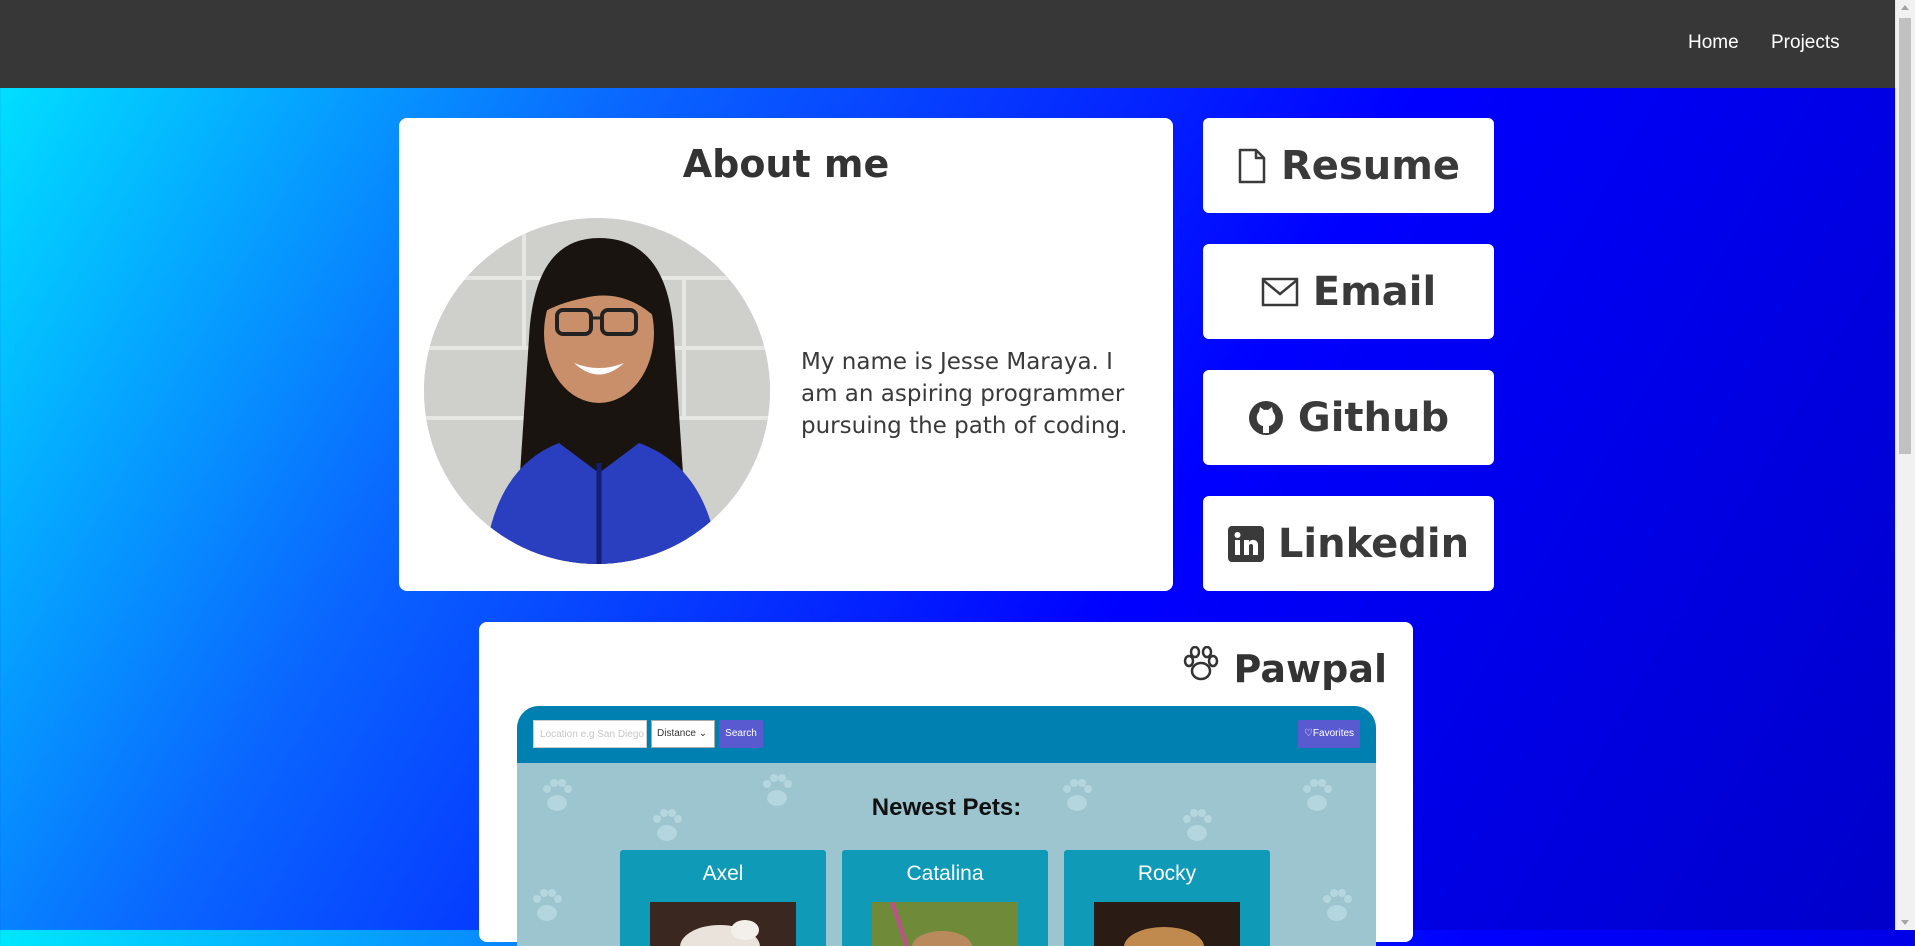 The width and height of the screenshot is (1915, 946). What do you see at coordinates (1905, 465) in the screenshot?
I see `page-scrollbar` at bounding box center [1905, 465].